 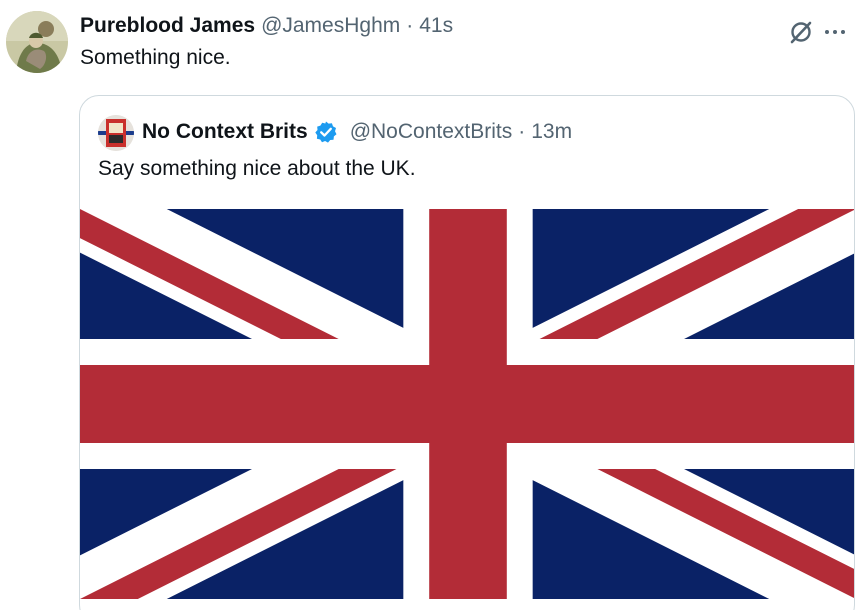 I want to click on author-avatar-image, so click(x=37, y=42).